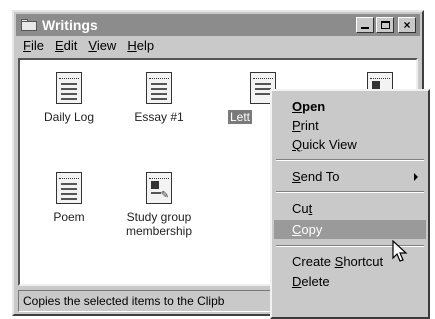 This screenshot has width=435, height=319. I want to click on menu-file: File, so click(34, 47).